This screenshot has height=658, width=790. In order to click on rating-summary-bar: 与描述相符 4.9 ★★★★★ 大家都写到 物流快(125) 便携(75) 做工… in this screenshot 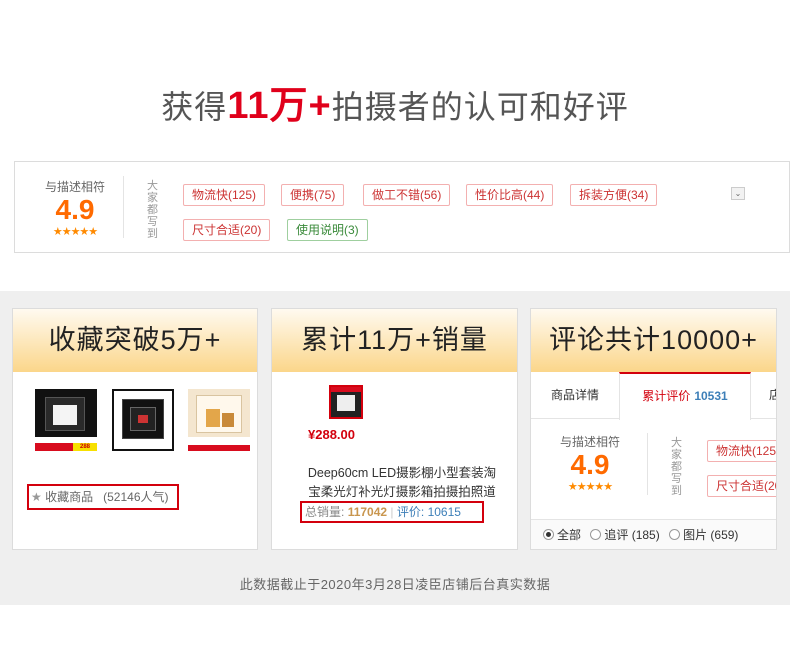, I will do `click(402, 207)`.